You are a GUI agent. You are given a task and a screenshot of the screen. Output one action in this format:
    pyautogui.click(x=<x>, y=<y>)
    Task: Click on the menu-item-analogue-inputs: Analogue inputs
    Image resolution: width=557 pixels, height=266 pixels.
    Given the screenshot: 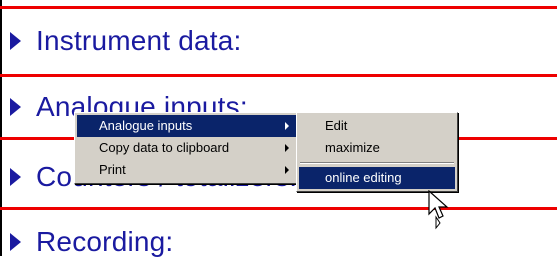 What is the action you would take?
    pyautogui.click(x=187, y=126)
    